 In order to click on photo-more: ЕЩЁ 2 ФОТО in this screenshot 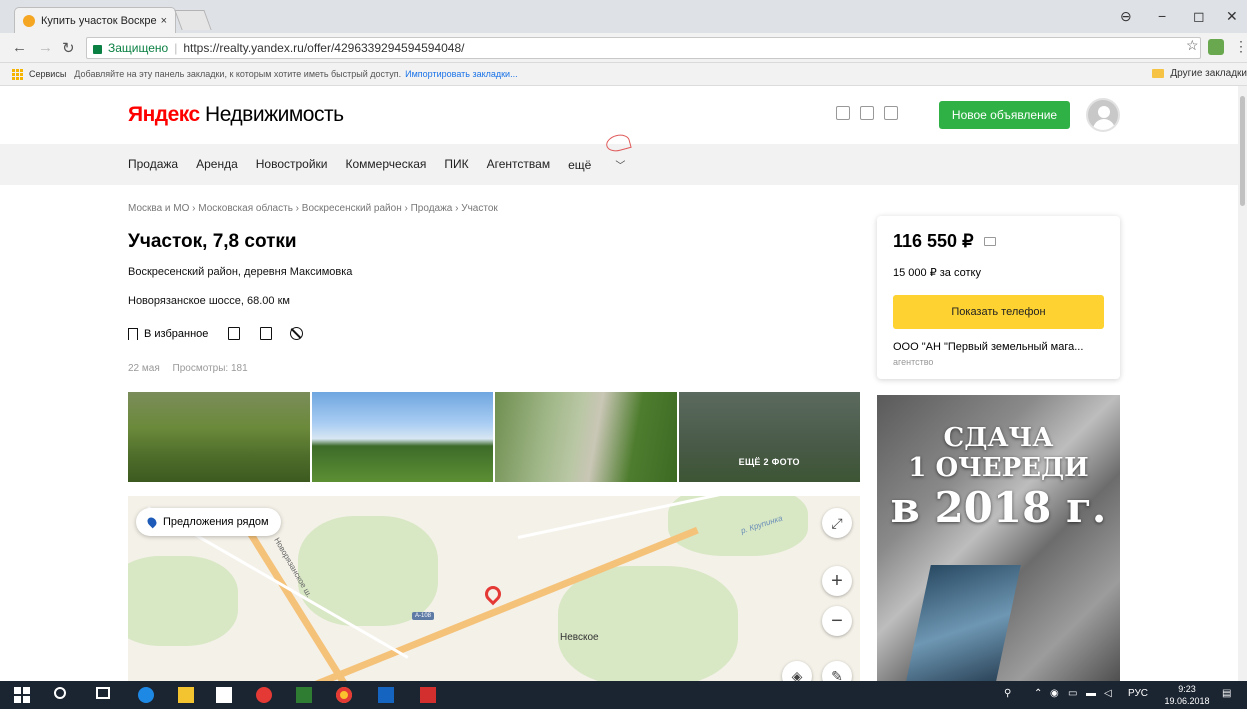, I will do `click(769, 437)`.